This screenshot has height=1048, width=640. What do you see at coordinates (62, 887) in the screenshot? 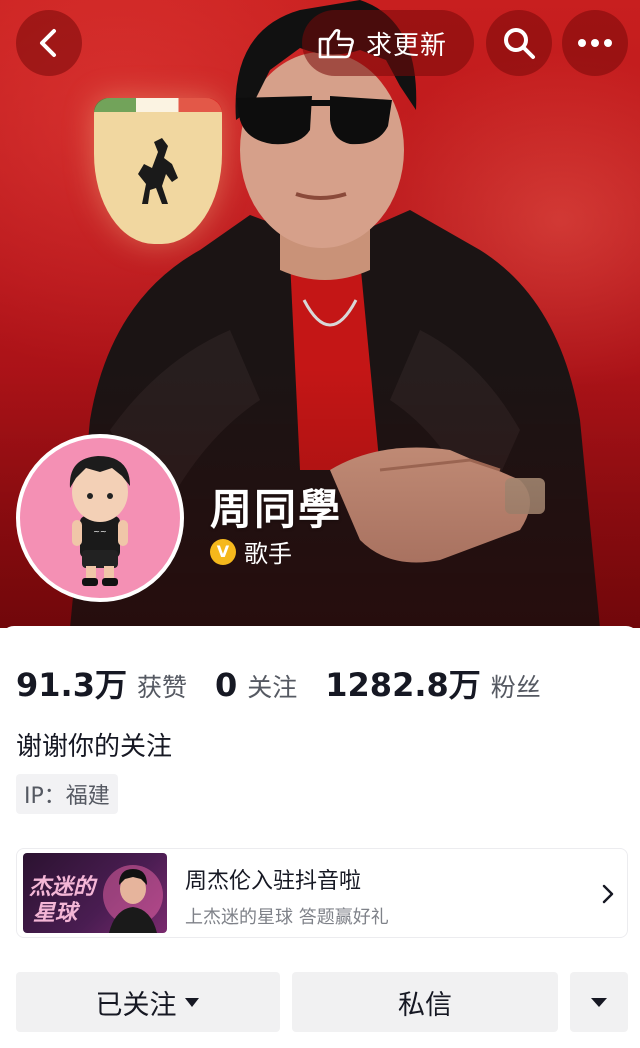
I see `promo-thumb-line1: 杰迷的` at bounding box center [62, 887].